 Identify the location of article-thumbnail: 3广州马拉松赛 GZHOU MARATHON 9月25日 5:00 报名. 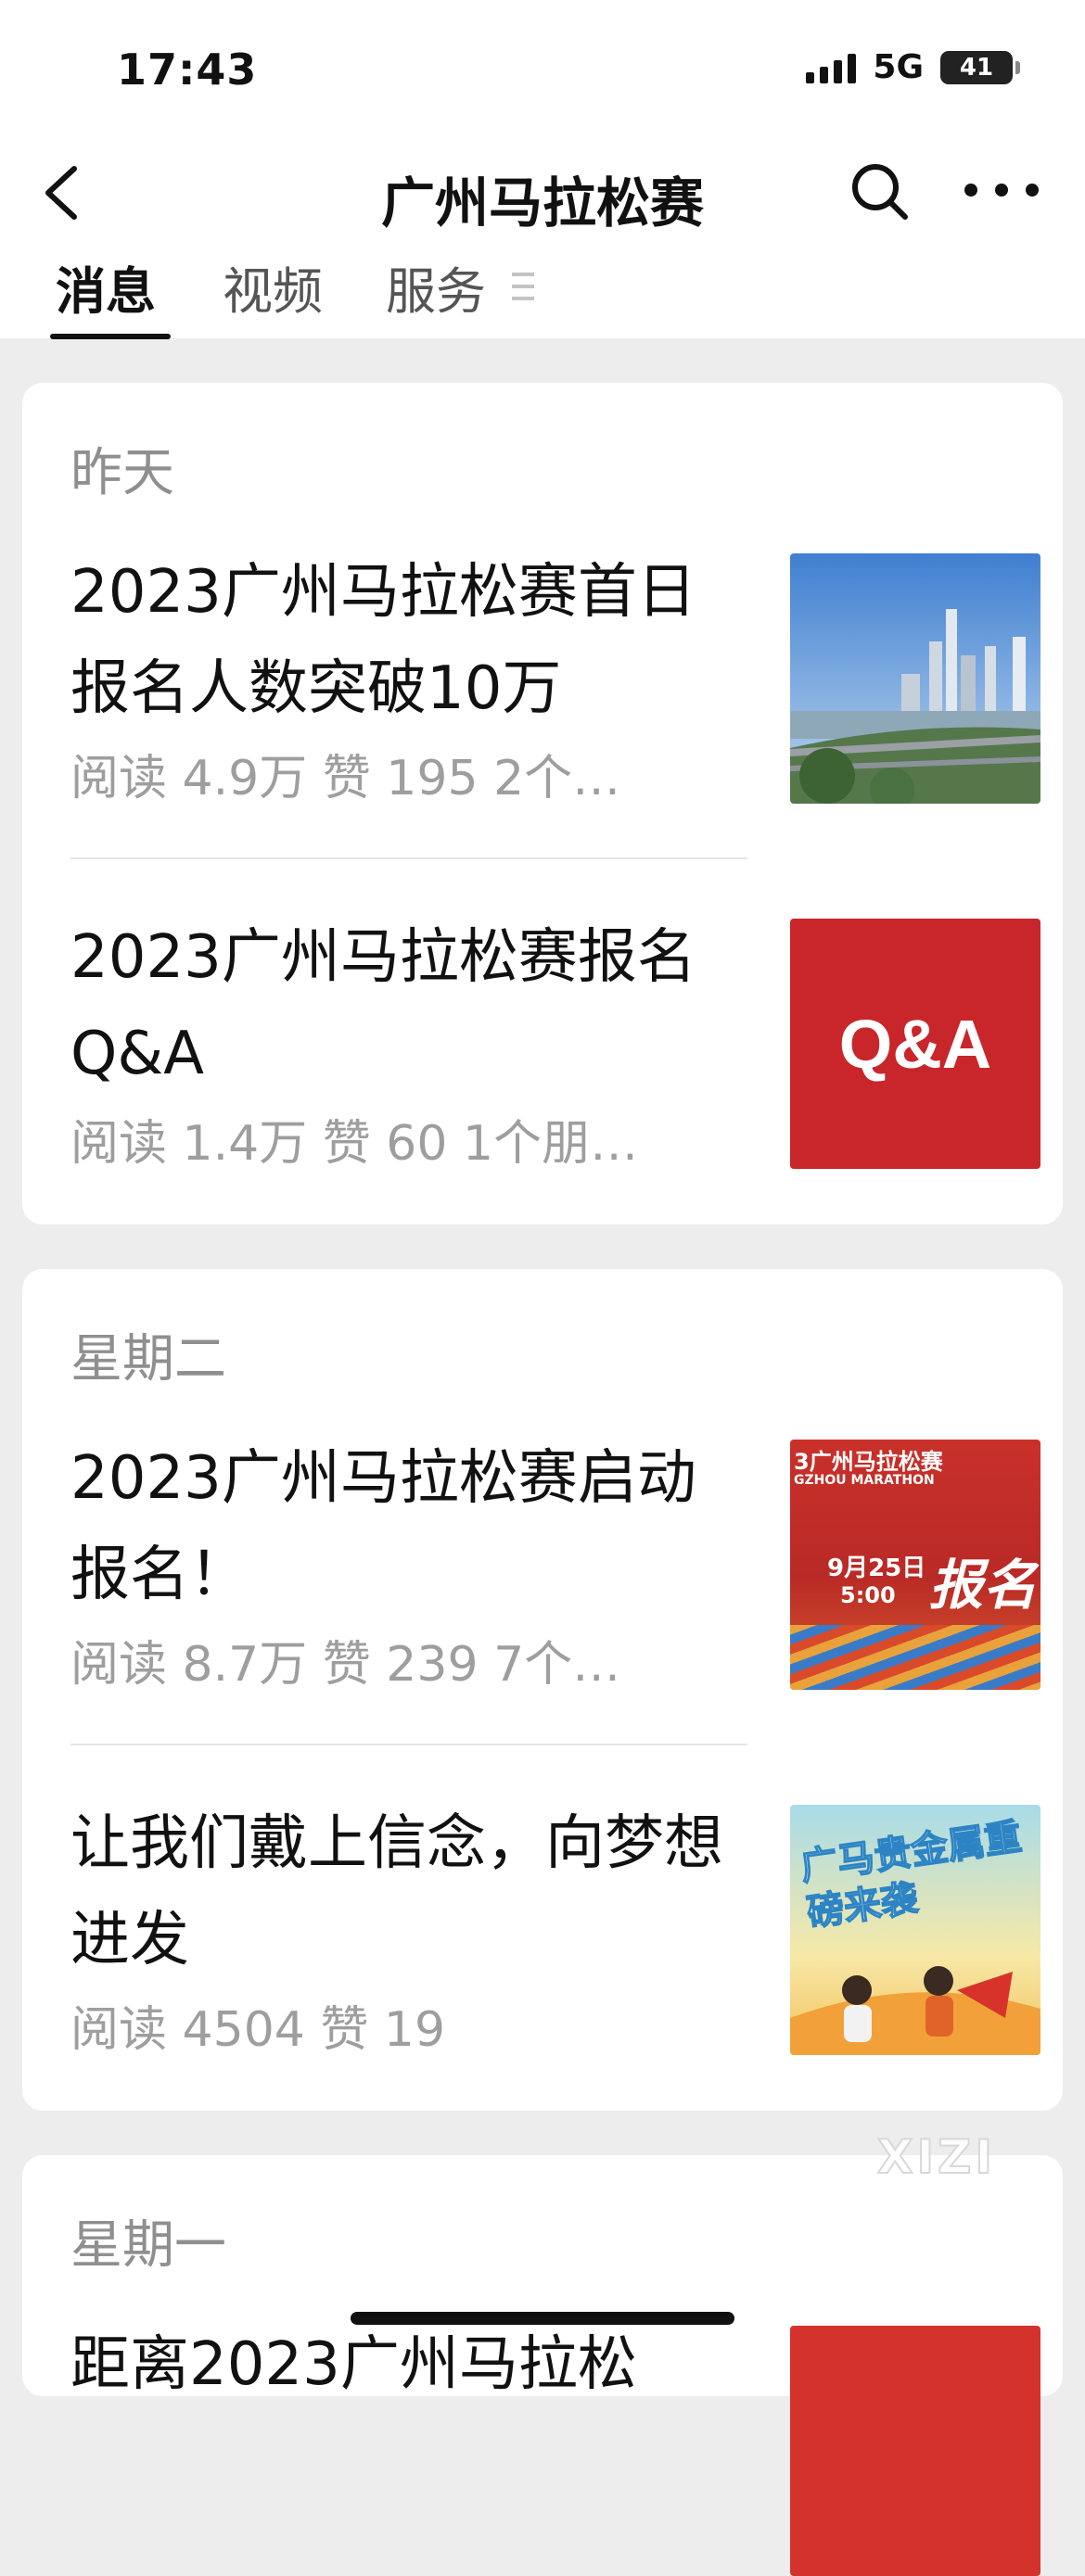
(915, 1565).